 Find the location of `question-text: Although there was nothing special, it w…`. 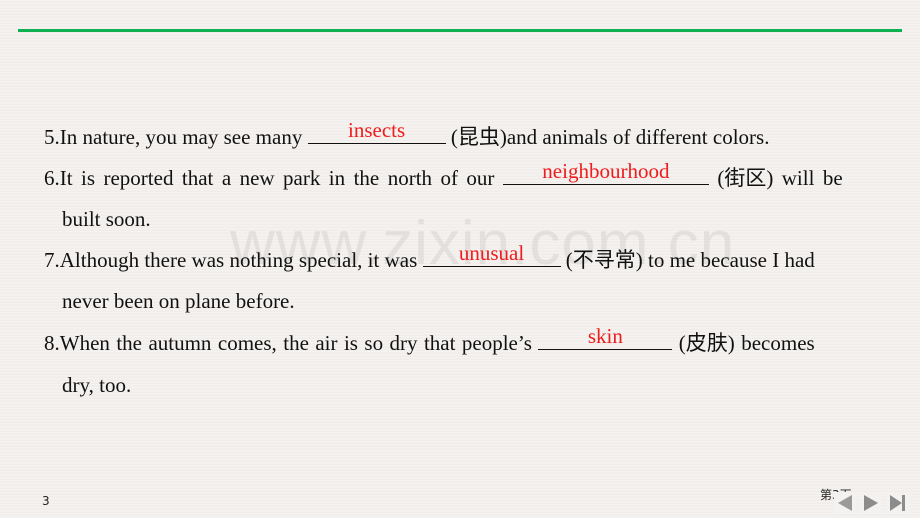

question-text: Although there was nothing special, it w… is located at coordinates (241, 260).